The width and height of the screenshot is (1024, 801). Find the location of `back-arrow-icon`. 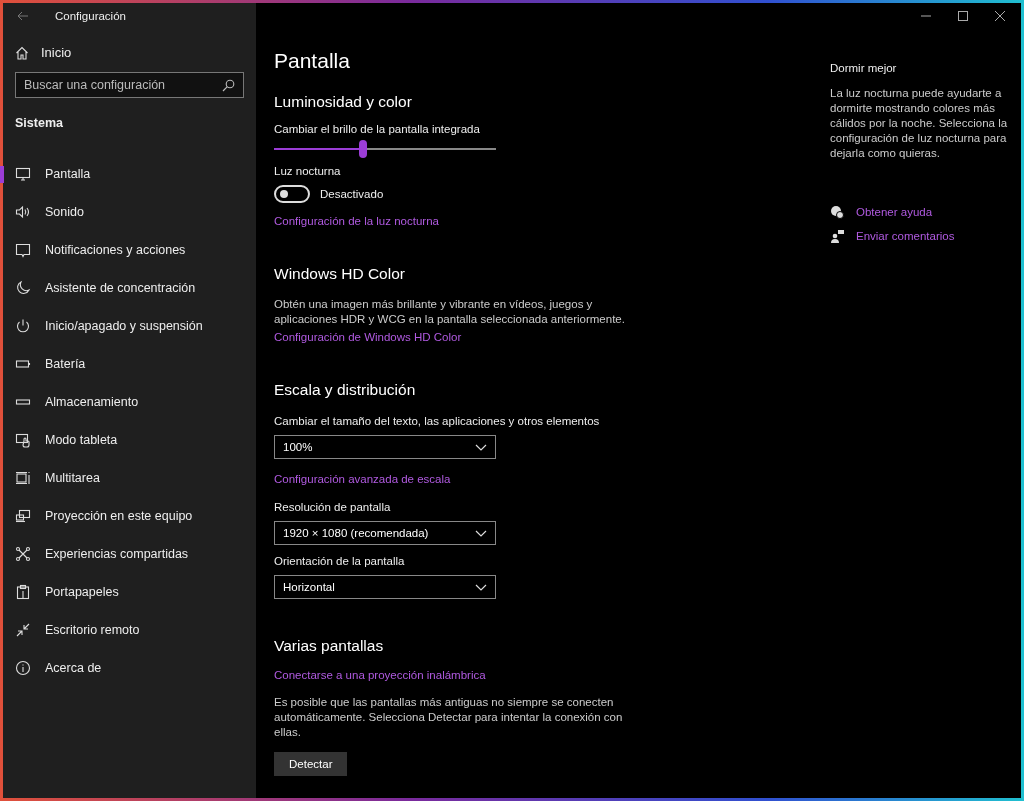

back-arrow-icon is located at coordinates (23, 16).